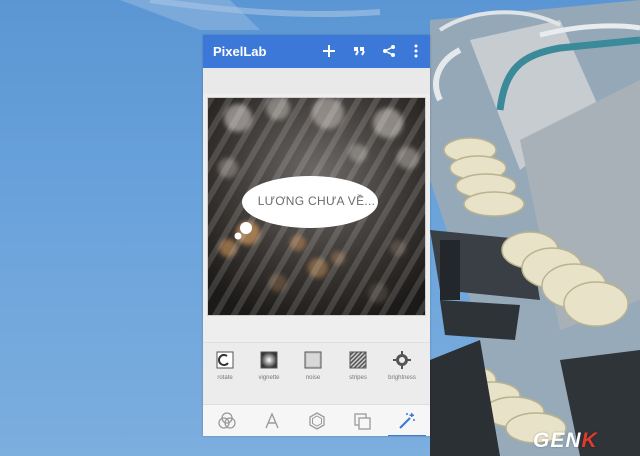 This screenshot has height=456, width=640. I want to click on stripes-tool: stripes, so click(358, 366).